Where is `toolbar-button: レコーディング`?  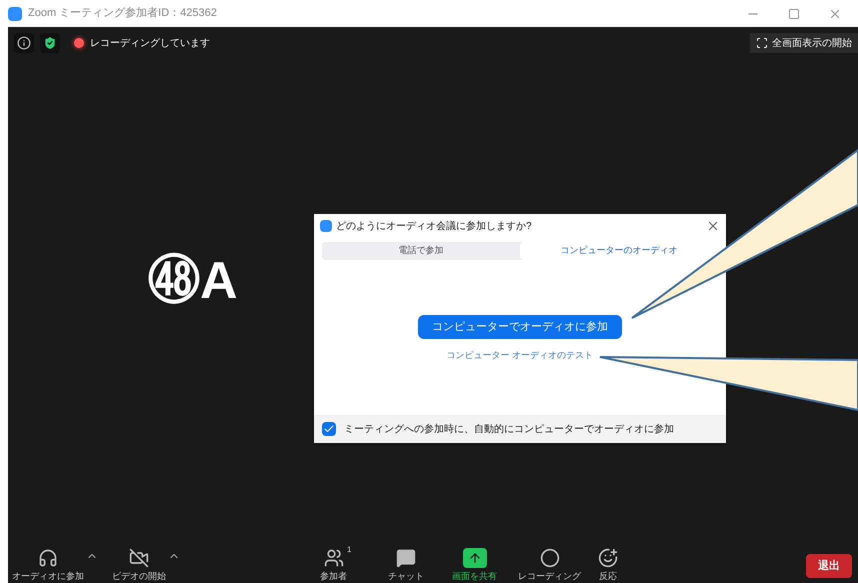 toolbar-button: レコーディング is located at coordinates (549, 565).